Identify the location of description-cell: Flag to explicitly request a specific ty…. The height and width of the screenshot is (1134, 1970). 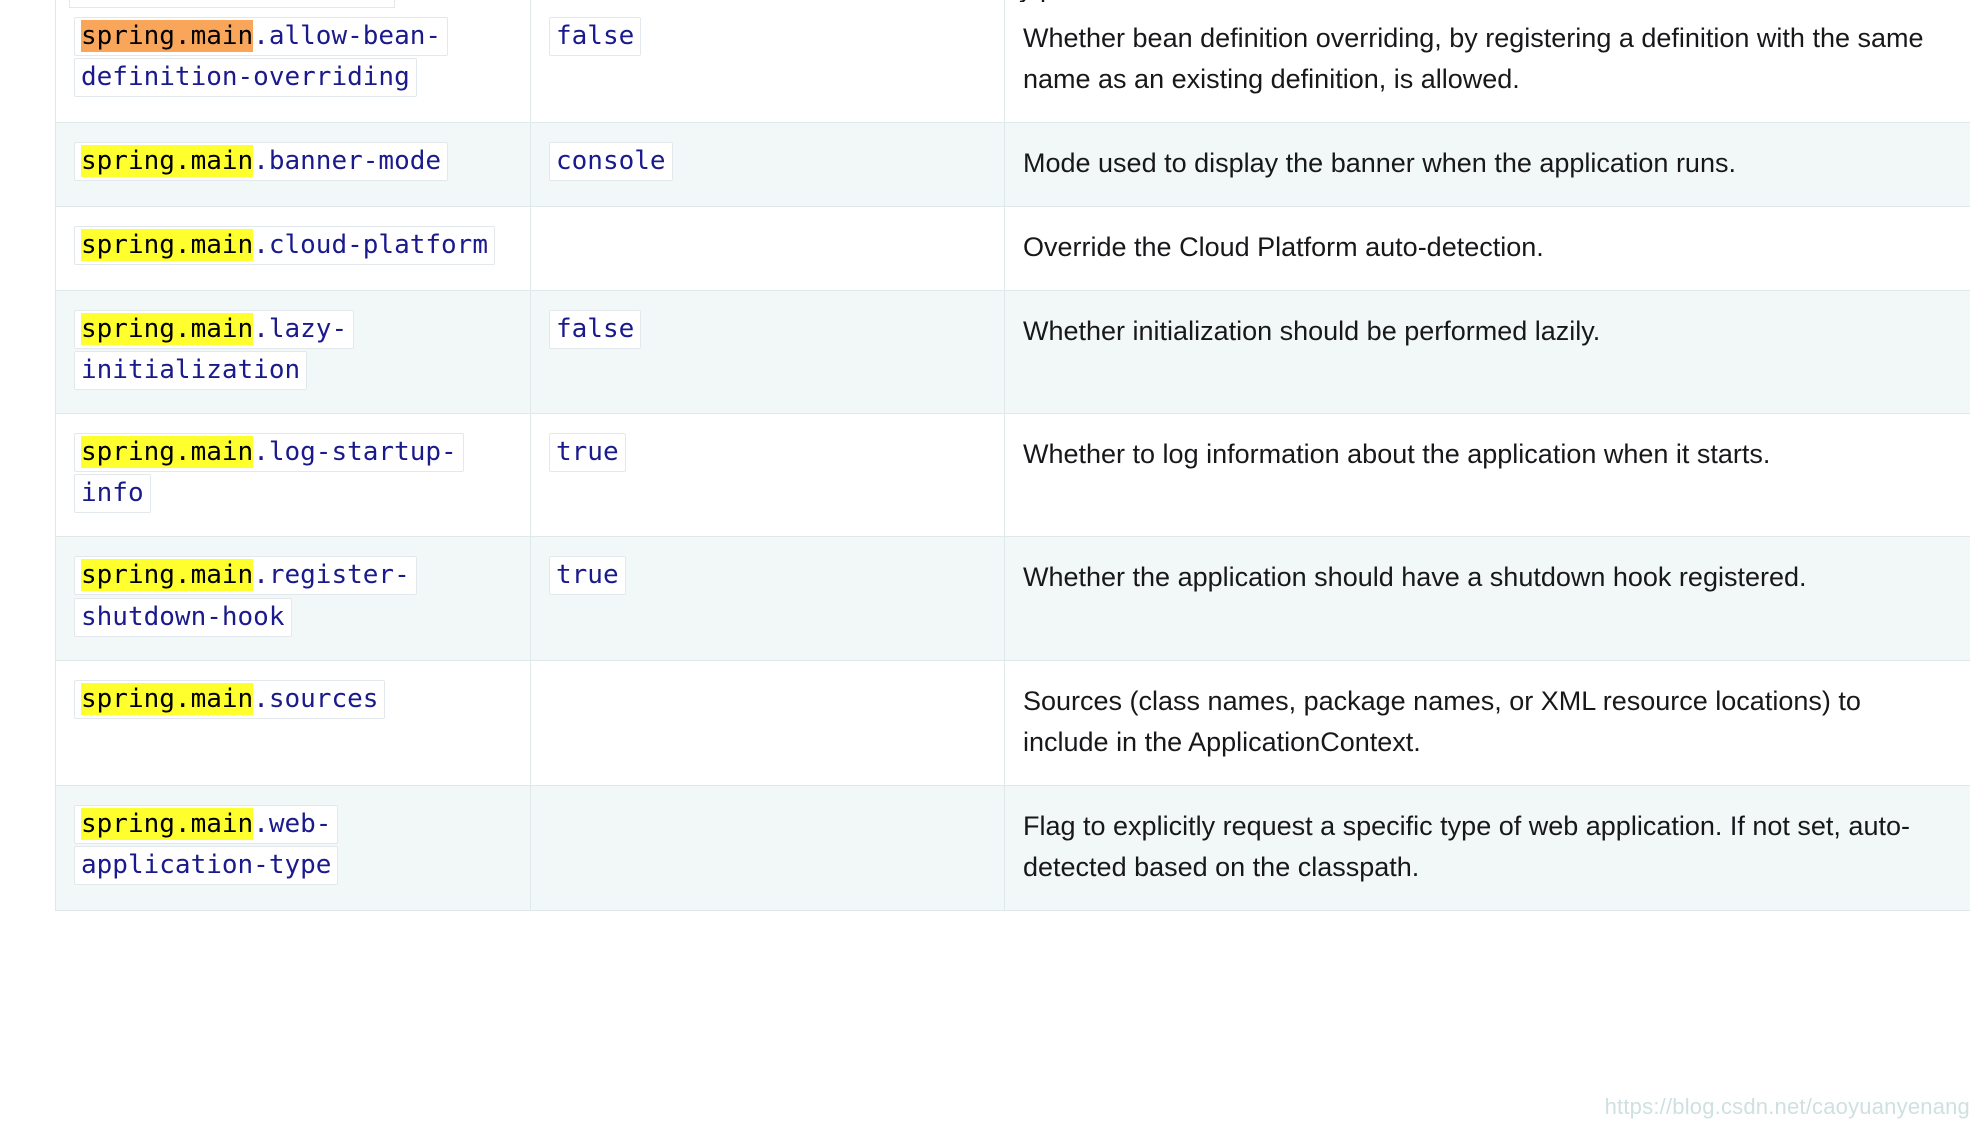
(1487, 847).